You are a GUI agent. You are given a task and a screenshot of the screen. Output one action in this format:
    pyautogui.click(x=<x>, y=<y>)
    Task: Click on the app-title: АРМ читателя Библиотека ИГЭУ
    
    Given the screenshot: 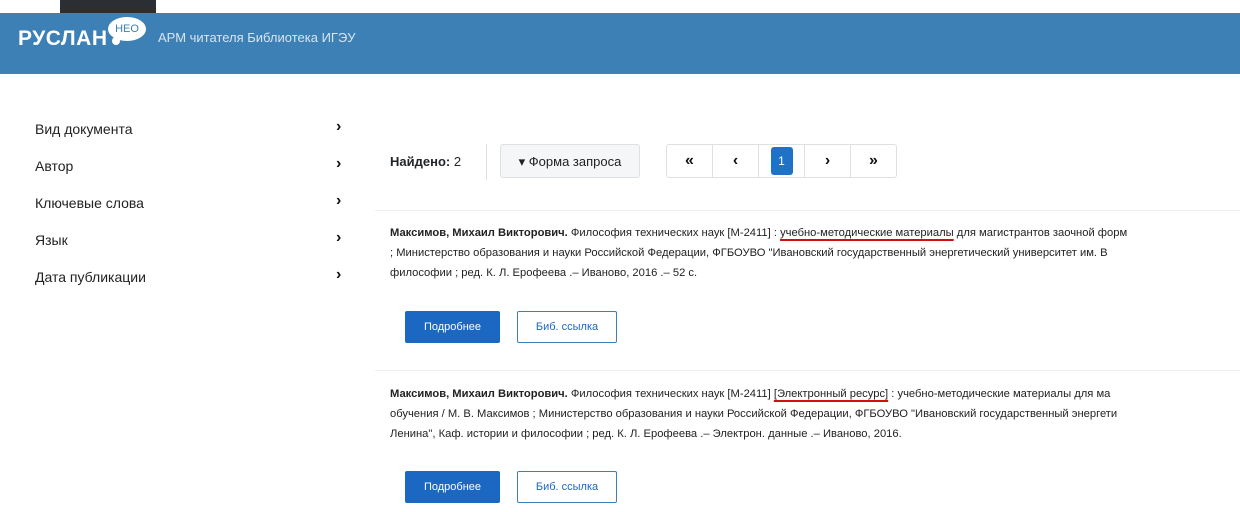 What is the action you would take?
    pyautogui.click(x=257, y=37)
    